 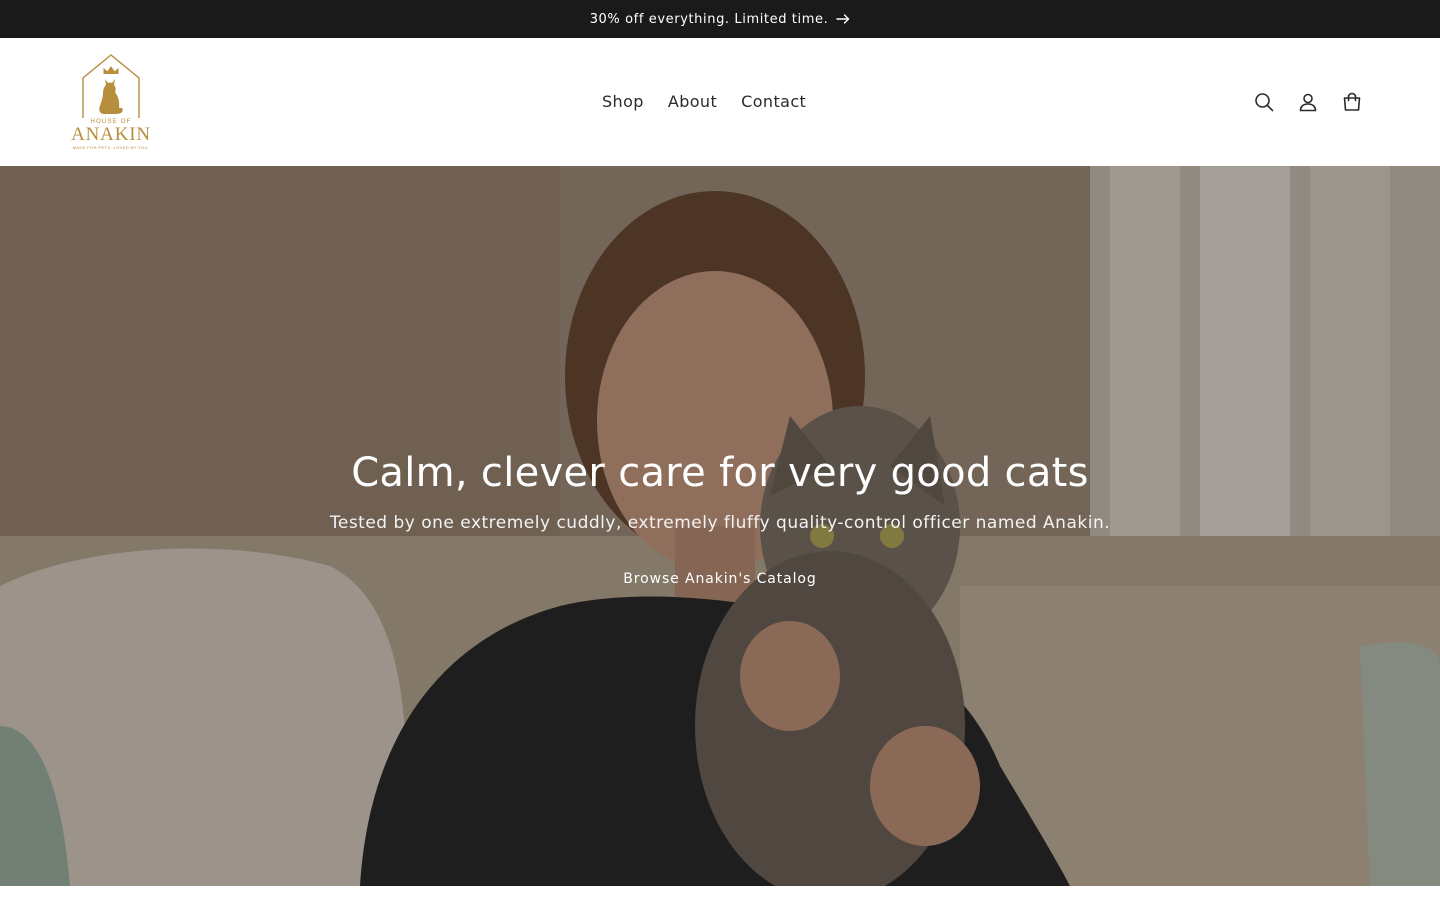 What do you see at coordinates (719, 579) in the screenshot?
I see `browse-catalog-button: Browse Anakin's Catalog` at bounding box center [719, 579].